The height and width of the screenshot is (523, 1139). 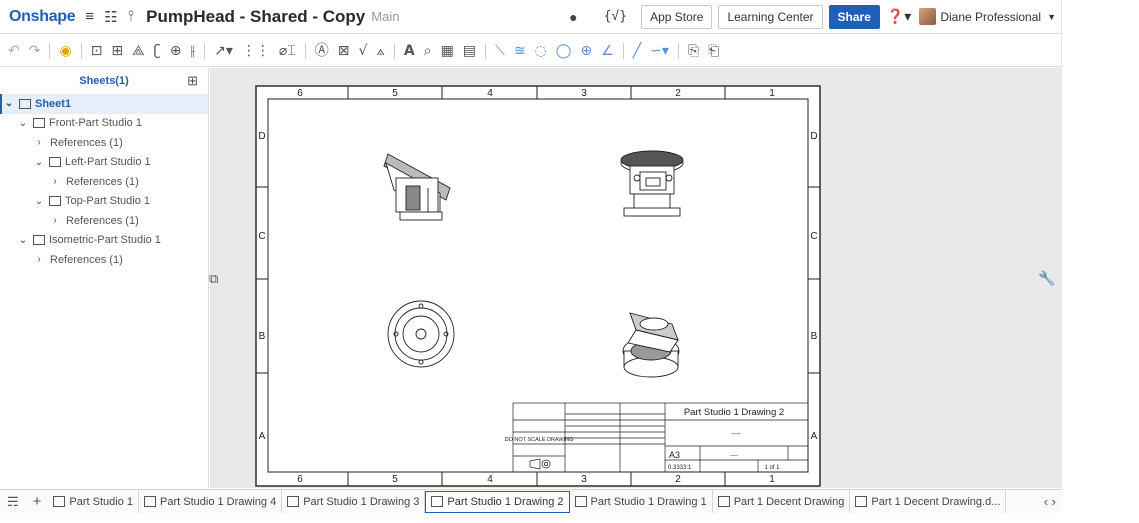 What do you see at coordinates (734, 412) in the screenshot?
I see `drawing-title: Part Studio 1 Drawing 2` at bounding box center [734, 412].